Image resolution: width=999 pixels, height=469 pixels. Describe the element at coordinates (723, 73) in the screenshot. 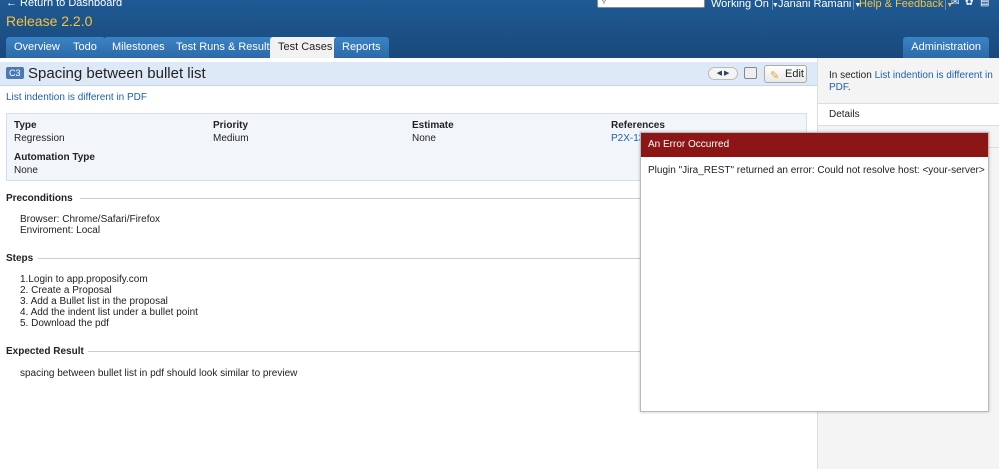

I see `prev-next-pager: ◀ ▶` at that location.